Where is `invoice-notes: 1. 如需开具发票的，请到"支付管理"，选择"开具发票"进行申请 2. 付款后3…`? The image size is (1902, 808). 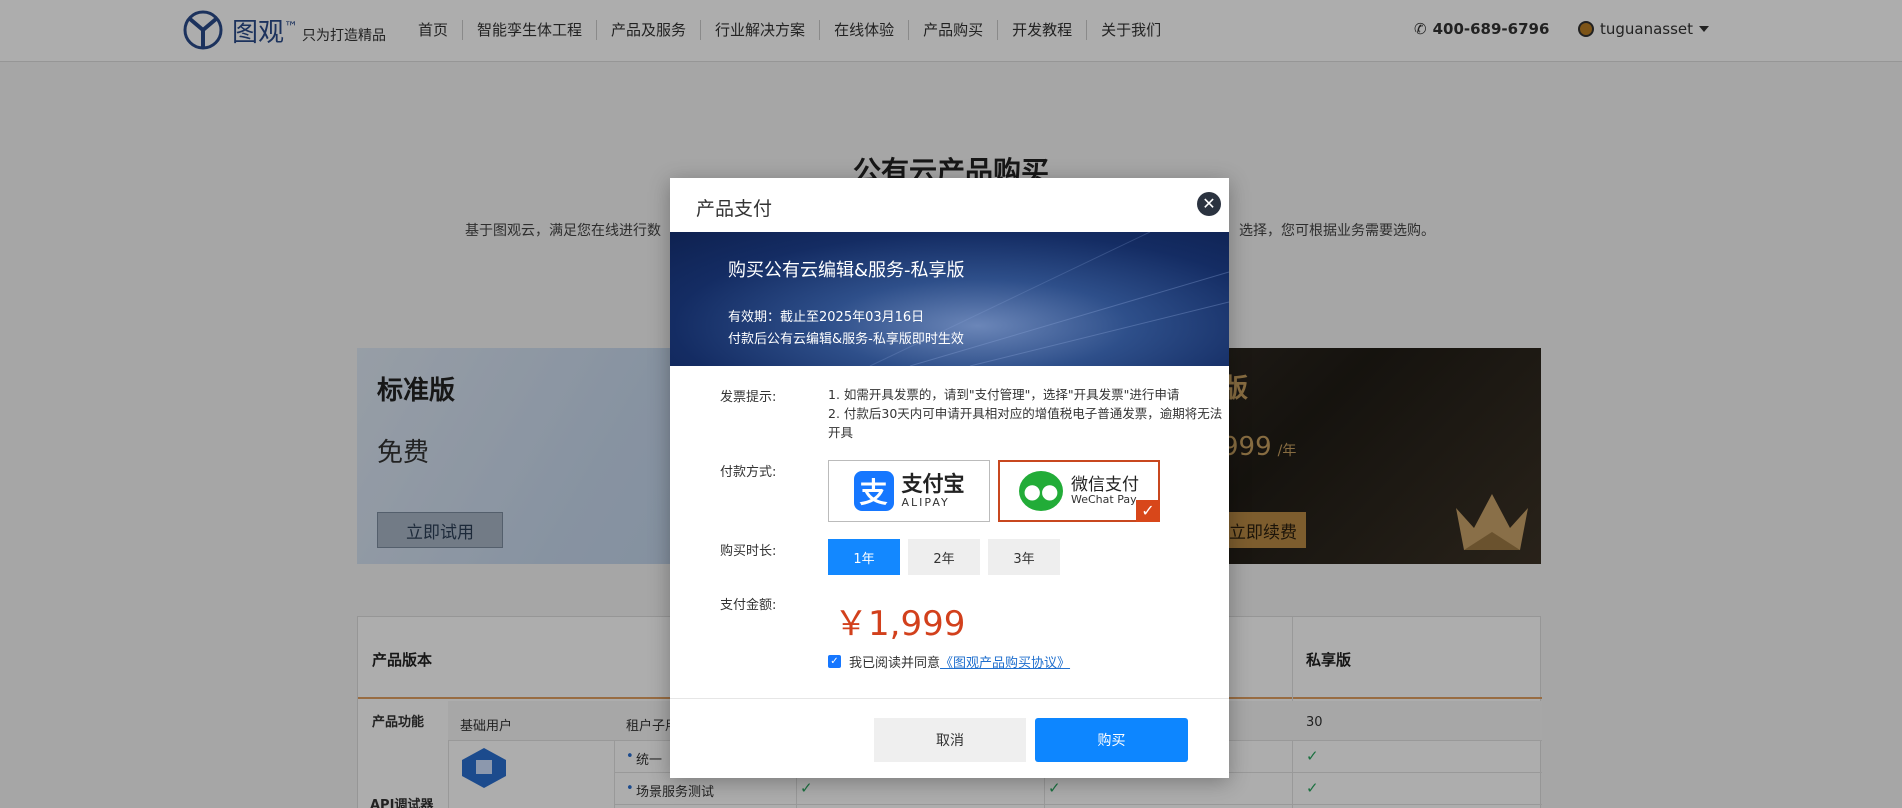
invoice-notes: 1. 如需开具发票的，请到"支付管理"，选择"开具发票"进行申请 2. 付款后3… is located at coordinates (1027, 413).